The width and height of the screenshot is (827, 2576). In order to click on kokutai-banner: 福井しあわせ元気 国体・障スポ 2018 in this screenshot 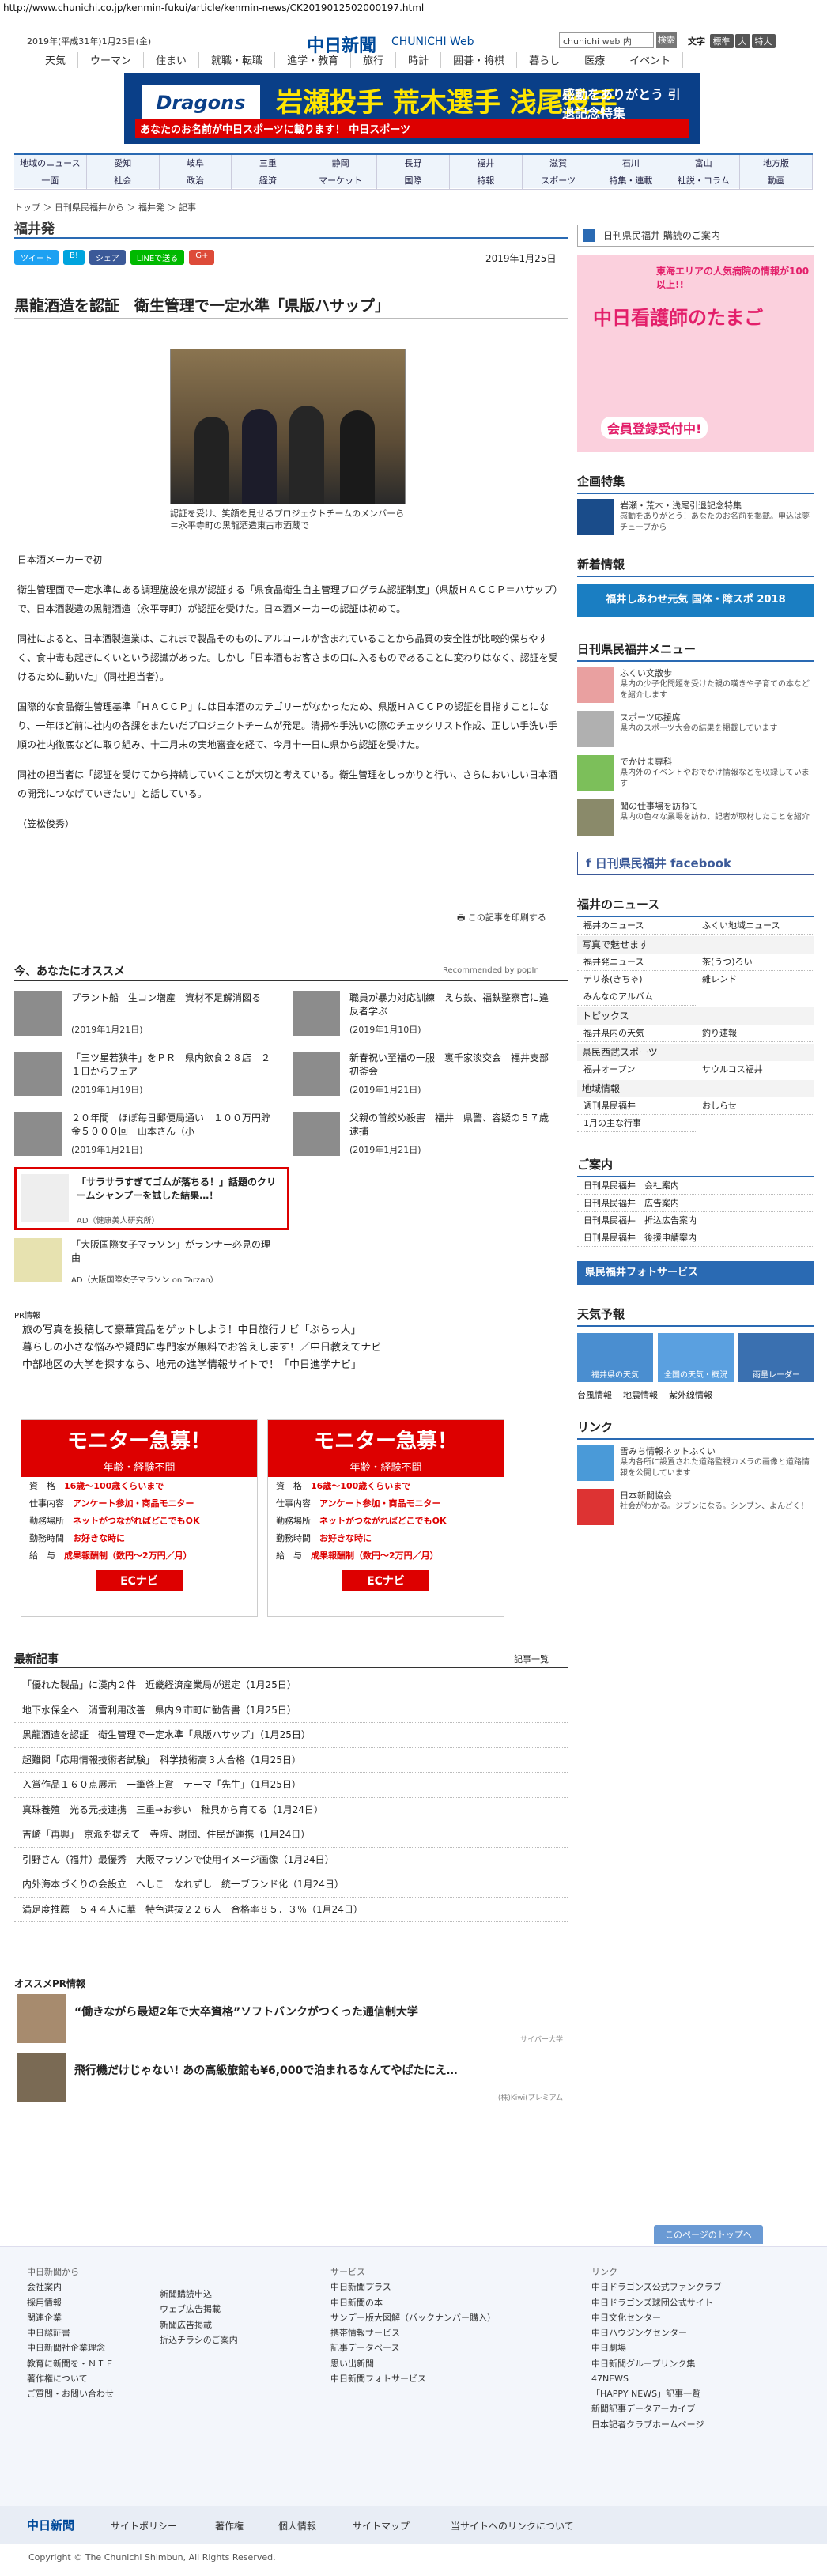, I will do `click(695, 600)`.